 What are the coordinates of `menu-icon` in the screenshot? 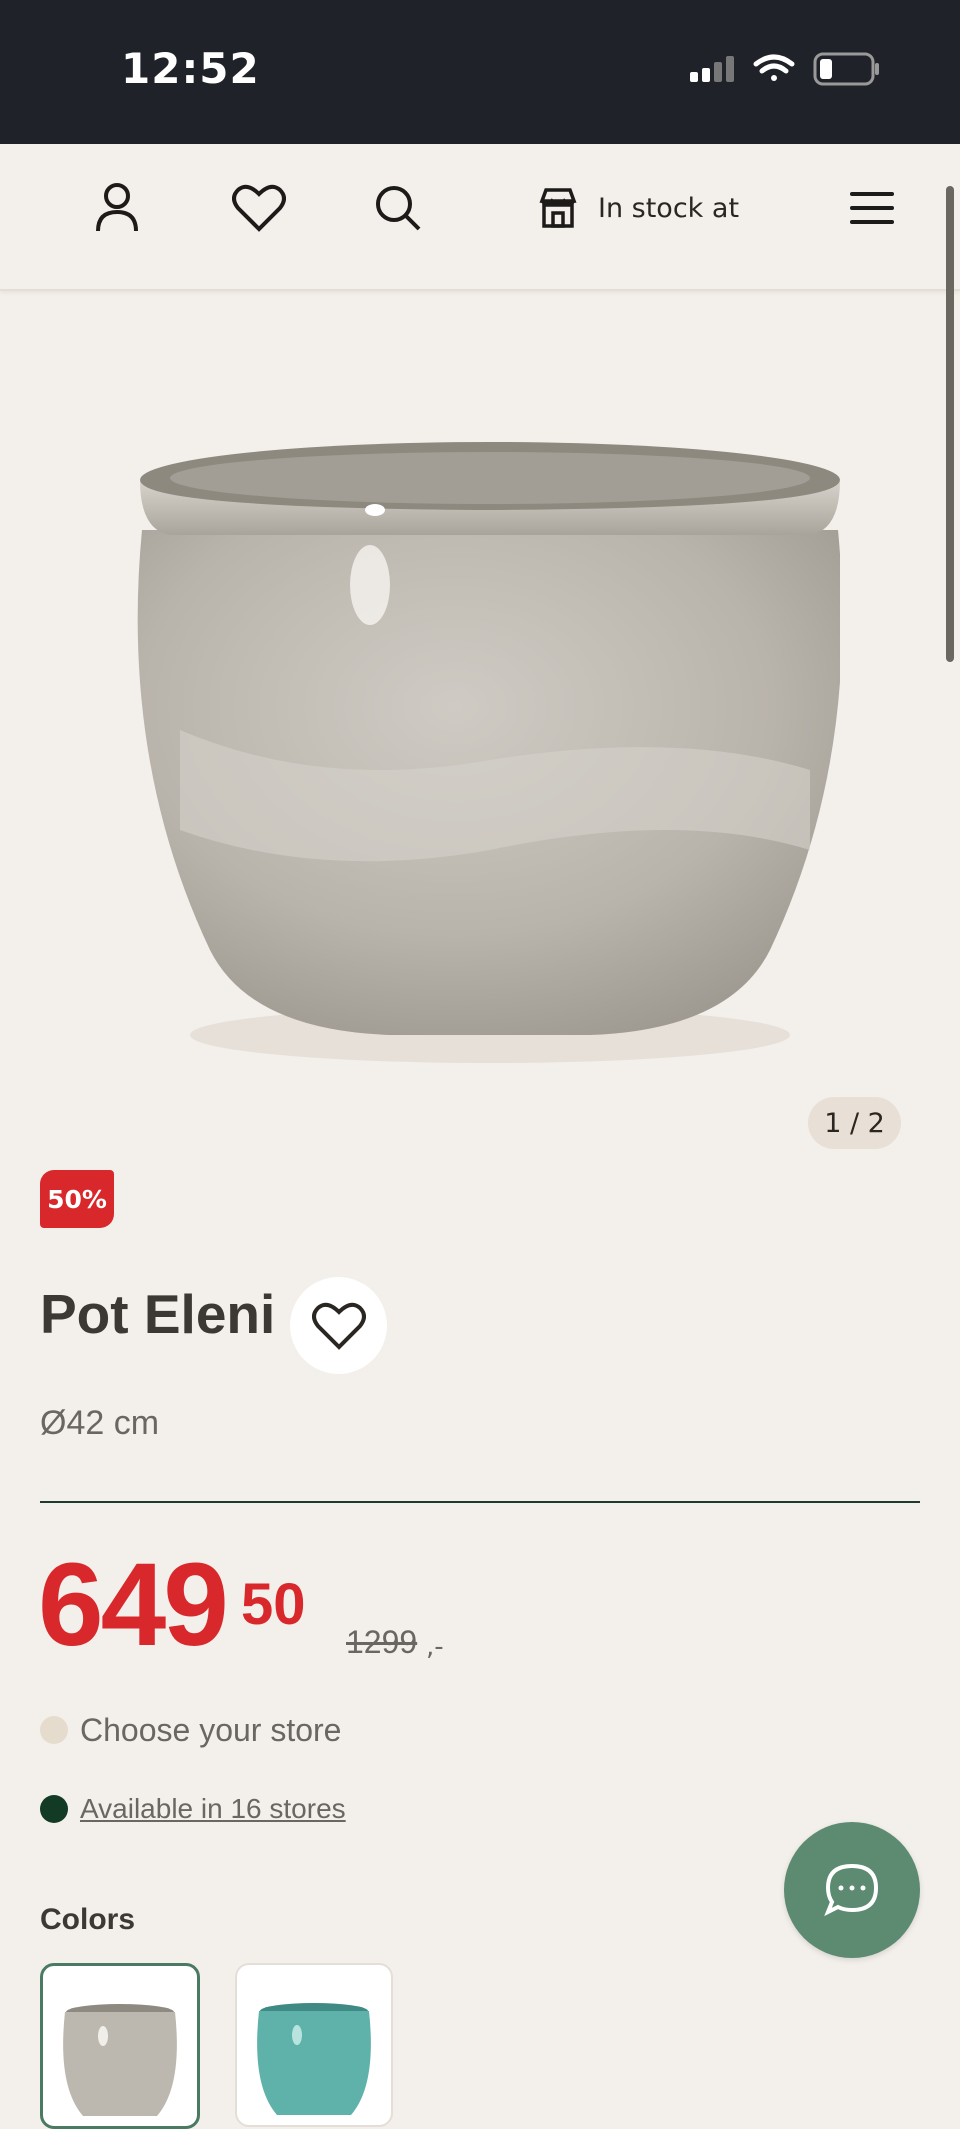 It's located at (872, 208).